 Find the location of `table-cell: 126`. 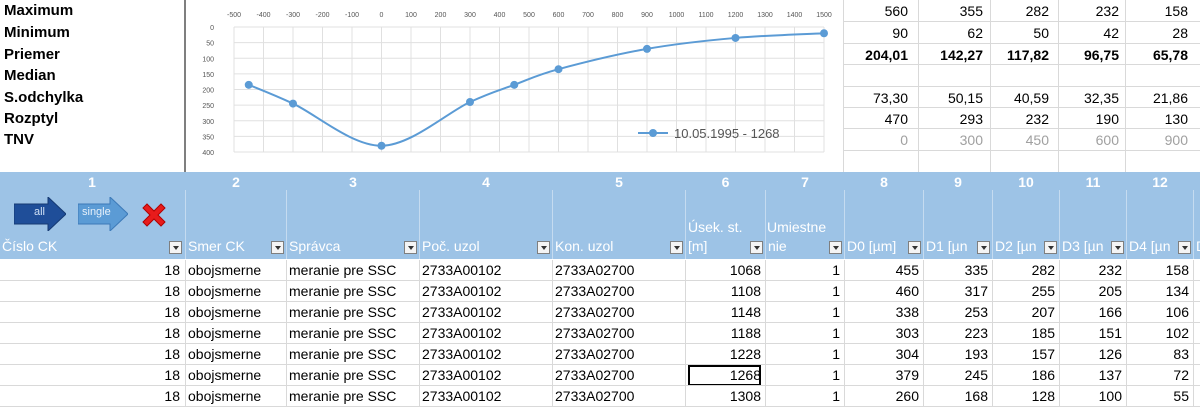

table-cell: 126 is located at coordinates (1092, 354).